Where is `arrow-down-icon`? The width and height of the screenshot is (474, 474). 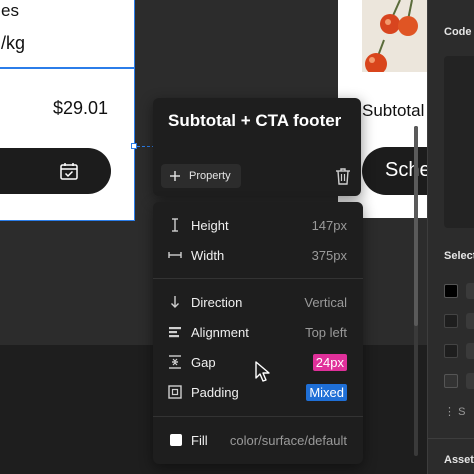
arrow-down-icon is located at coordinates (175, 302).